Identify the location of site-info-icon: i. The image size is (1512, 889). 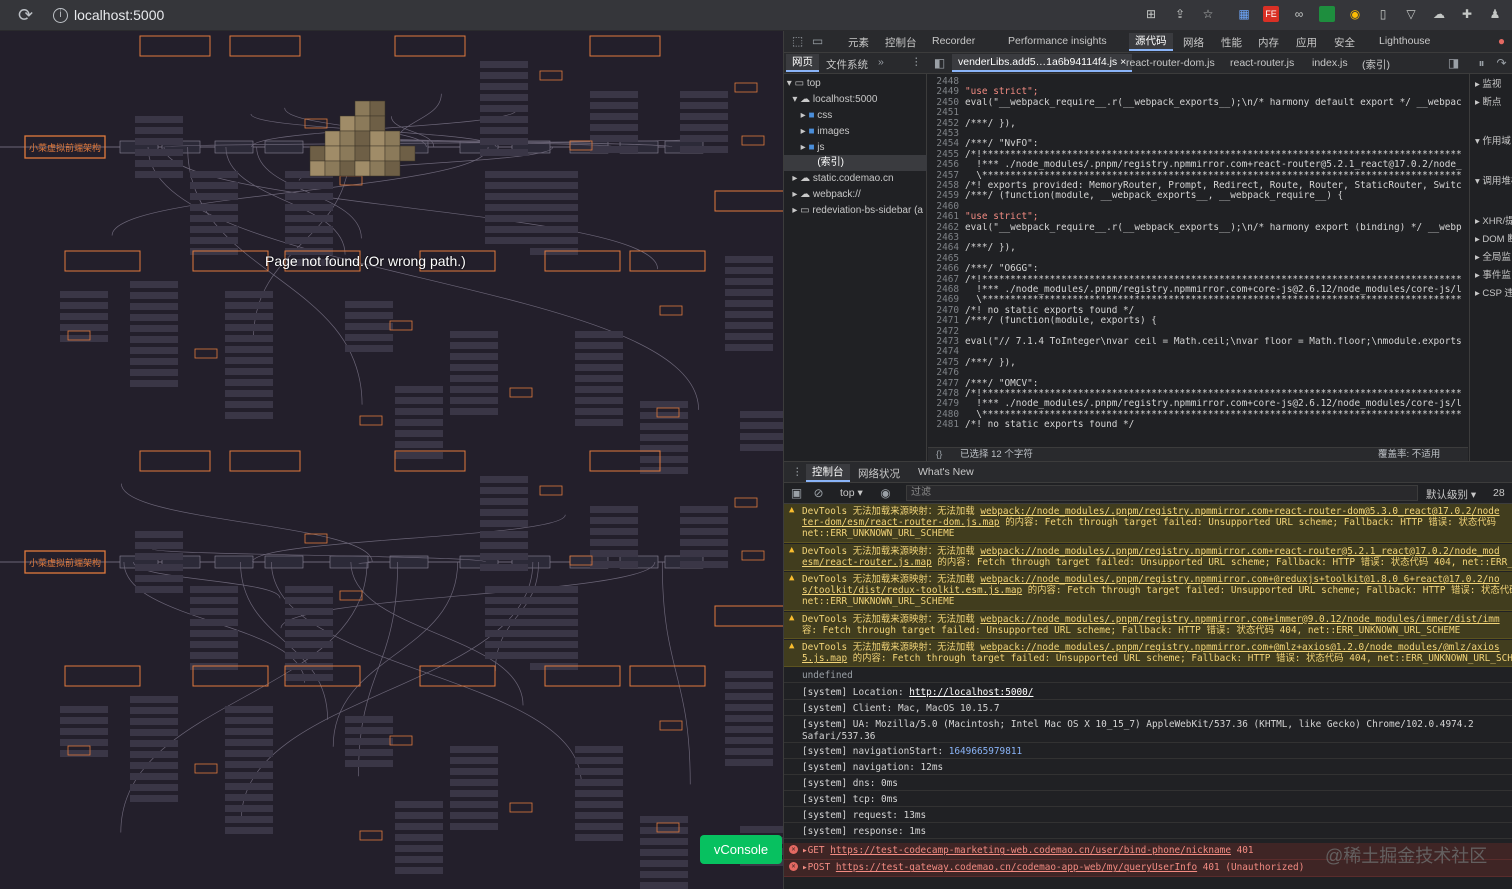
(60, 15).